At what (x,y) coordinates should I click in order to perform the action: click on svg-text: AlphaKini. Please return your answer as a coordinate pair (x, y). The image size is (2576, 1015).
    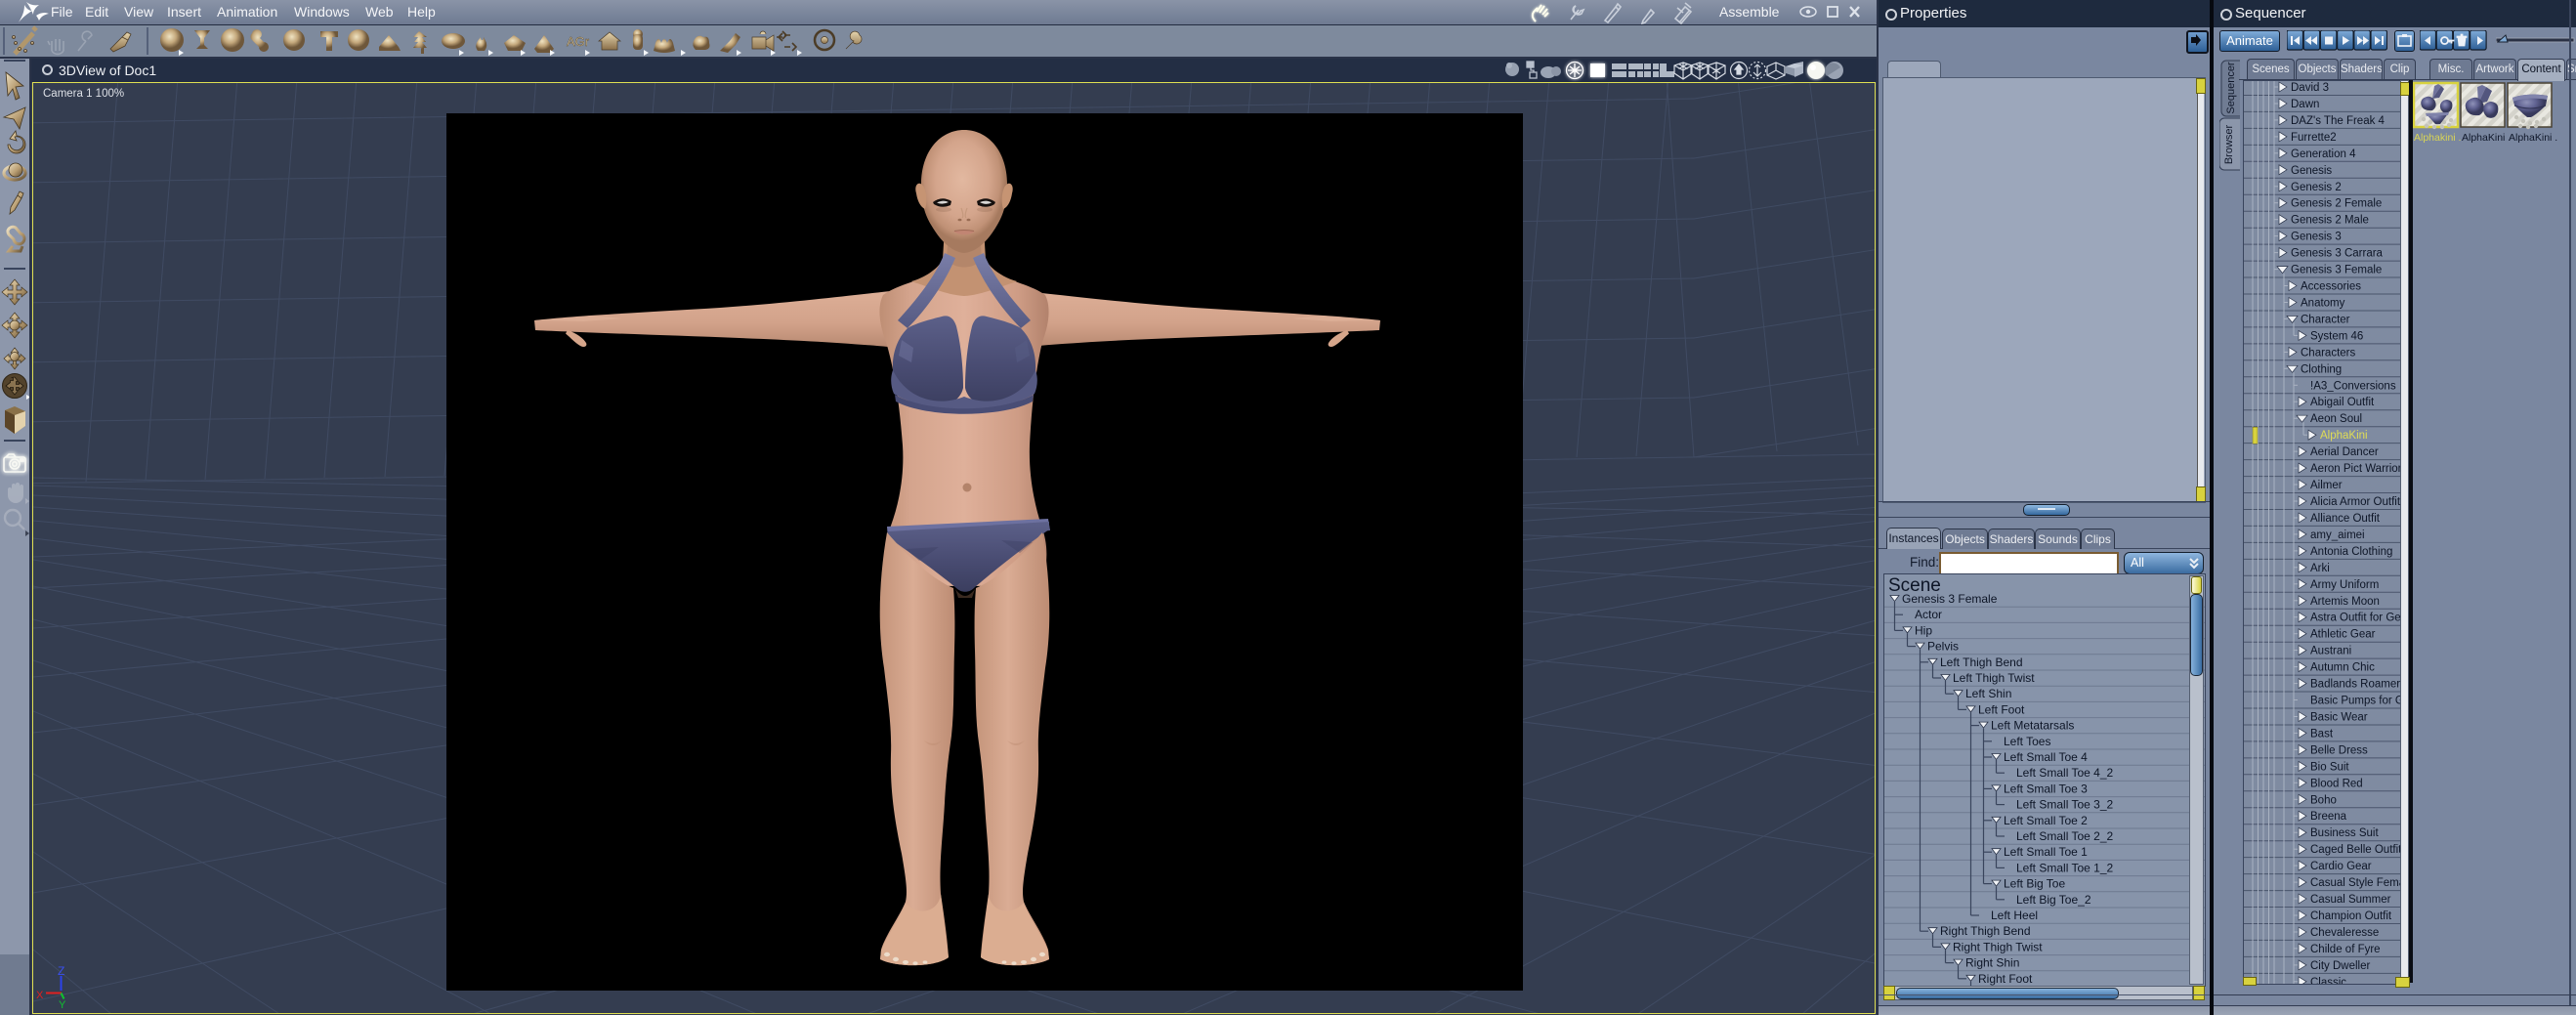
    Looking at the image, I should click on (2344, 436).